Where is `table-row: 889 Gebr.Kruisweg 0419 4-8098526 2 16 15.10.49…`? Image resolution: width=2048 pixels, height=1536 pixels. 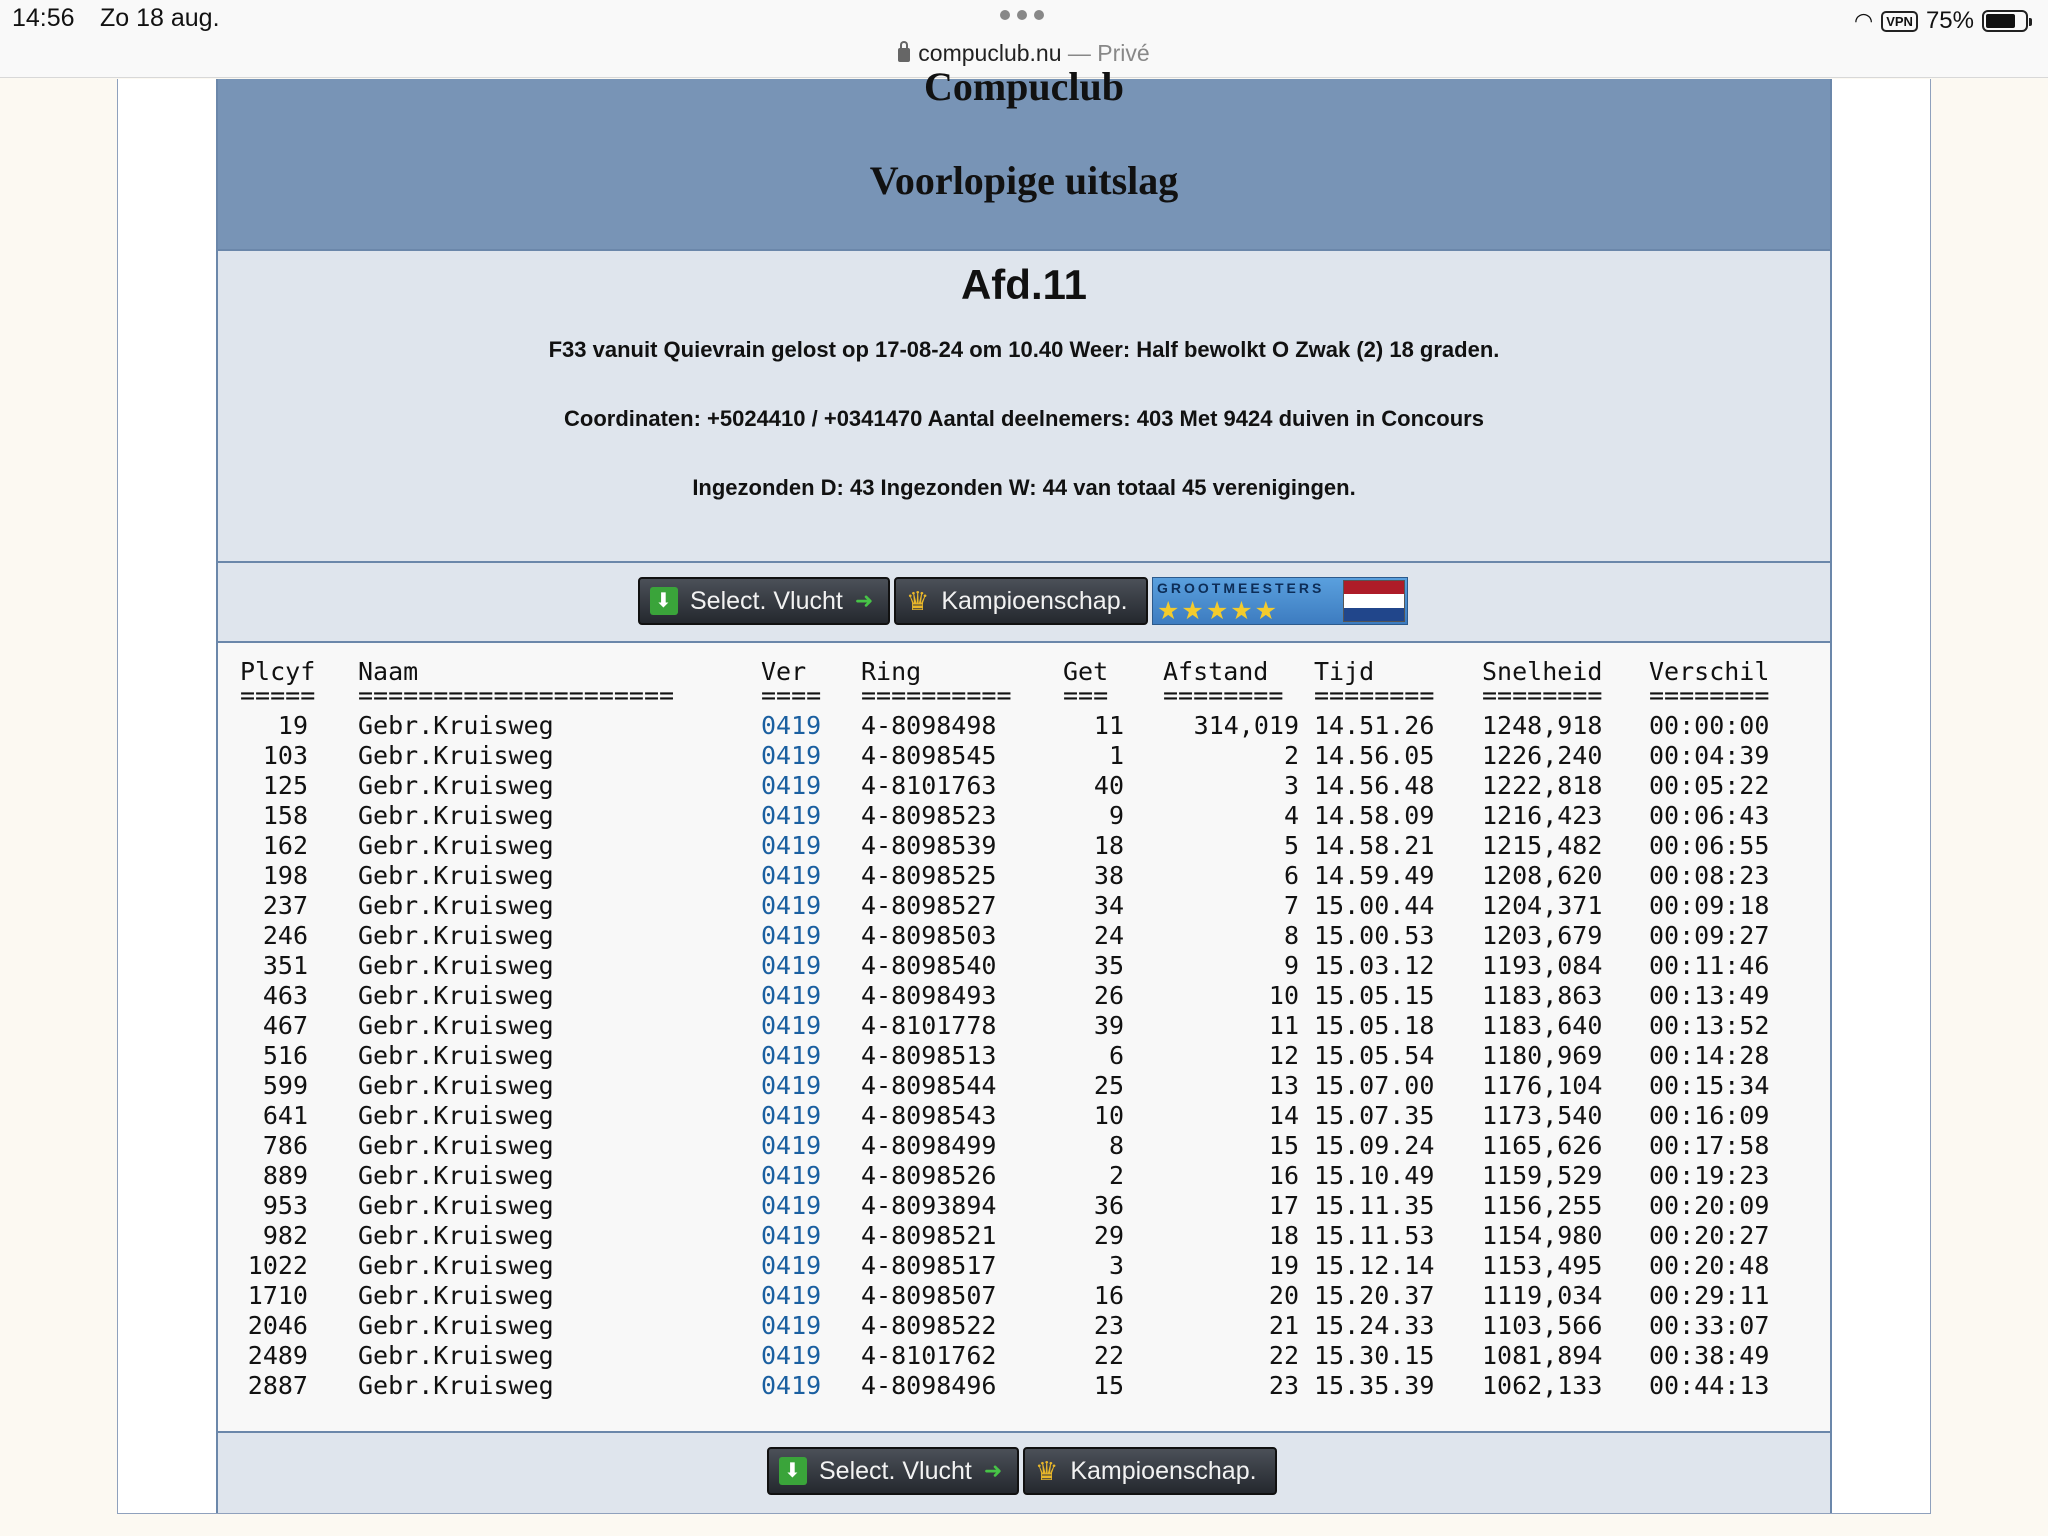 table-row: 889 Gebr.Kruisweg 0419 4-8098526 2 16 15.10.49… is located at coordinates (1024, 1176).